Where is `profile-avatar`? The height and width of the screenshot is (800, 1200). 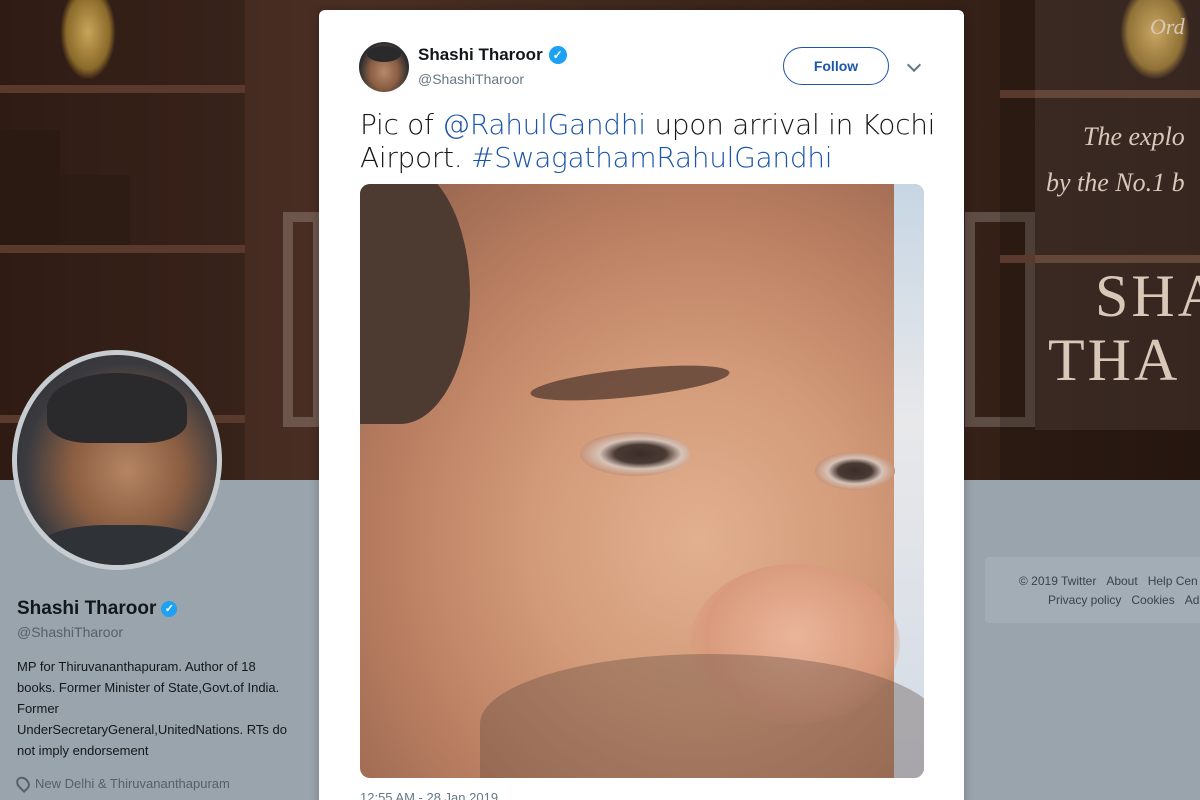 profile-avatar is located at coordinates (117, 460).